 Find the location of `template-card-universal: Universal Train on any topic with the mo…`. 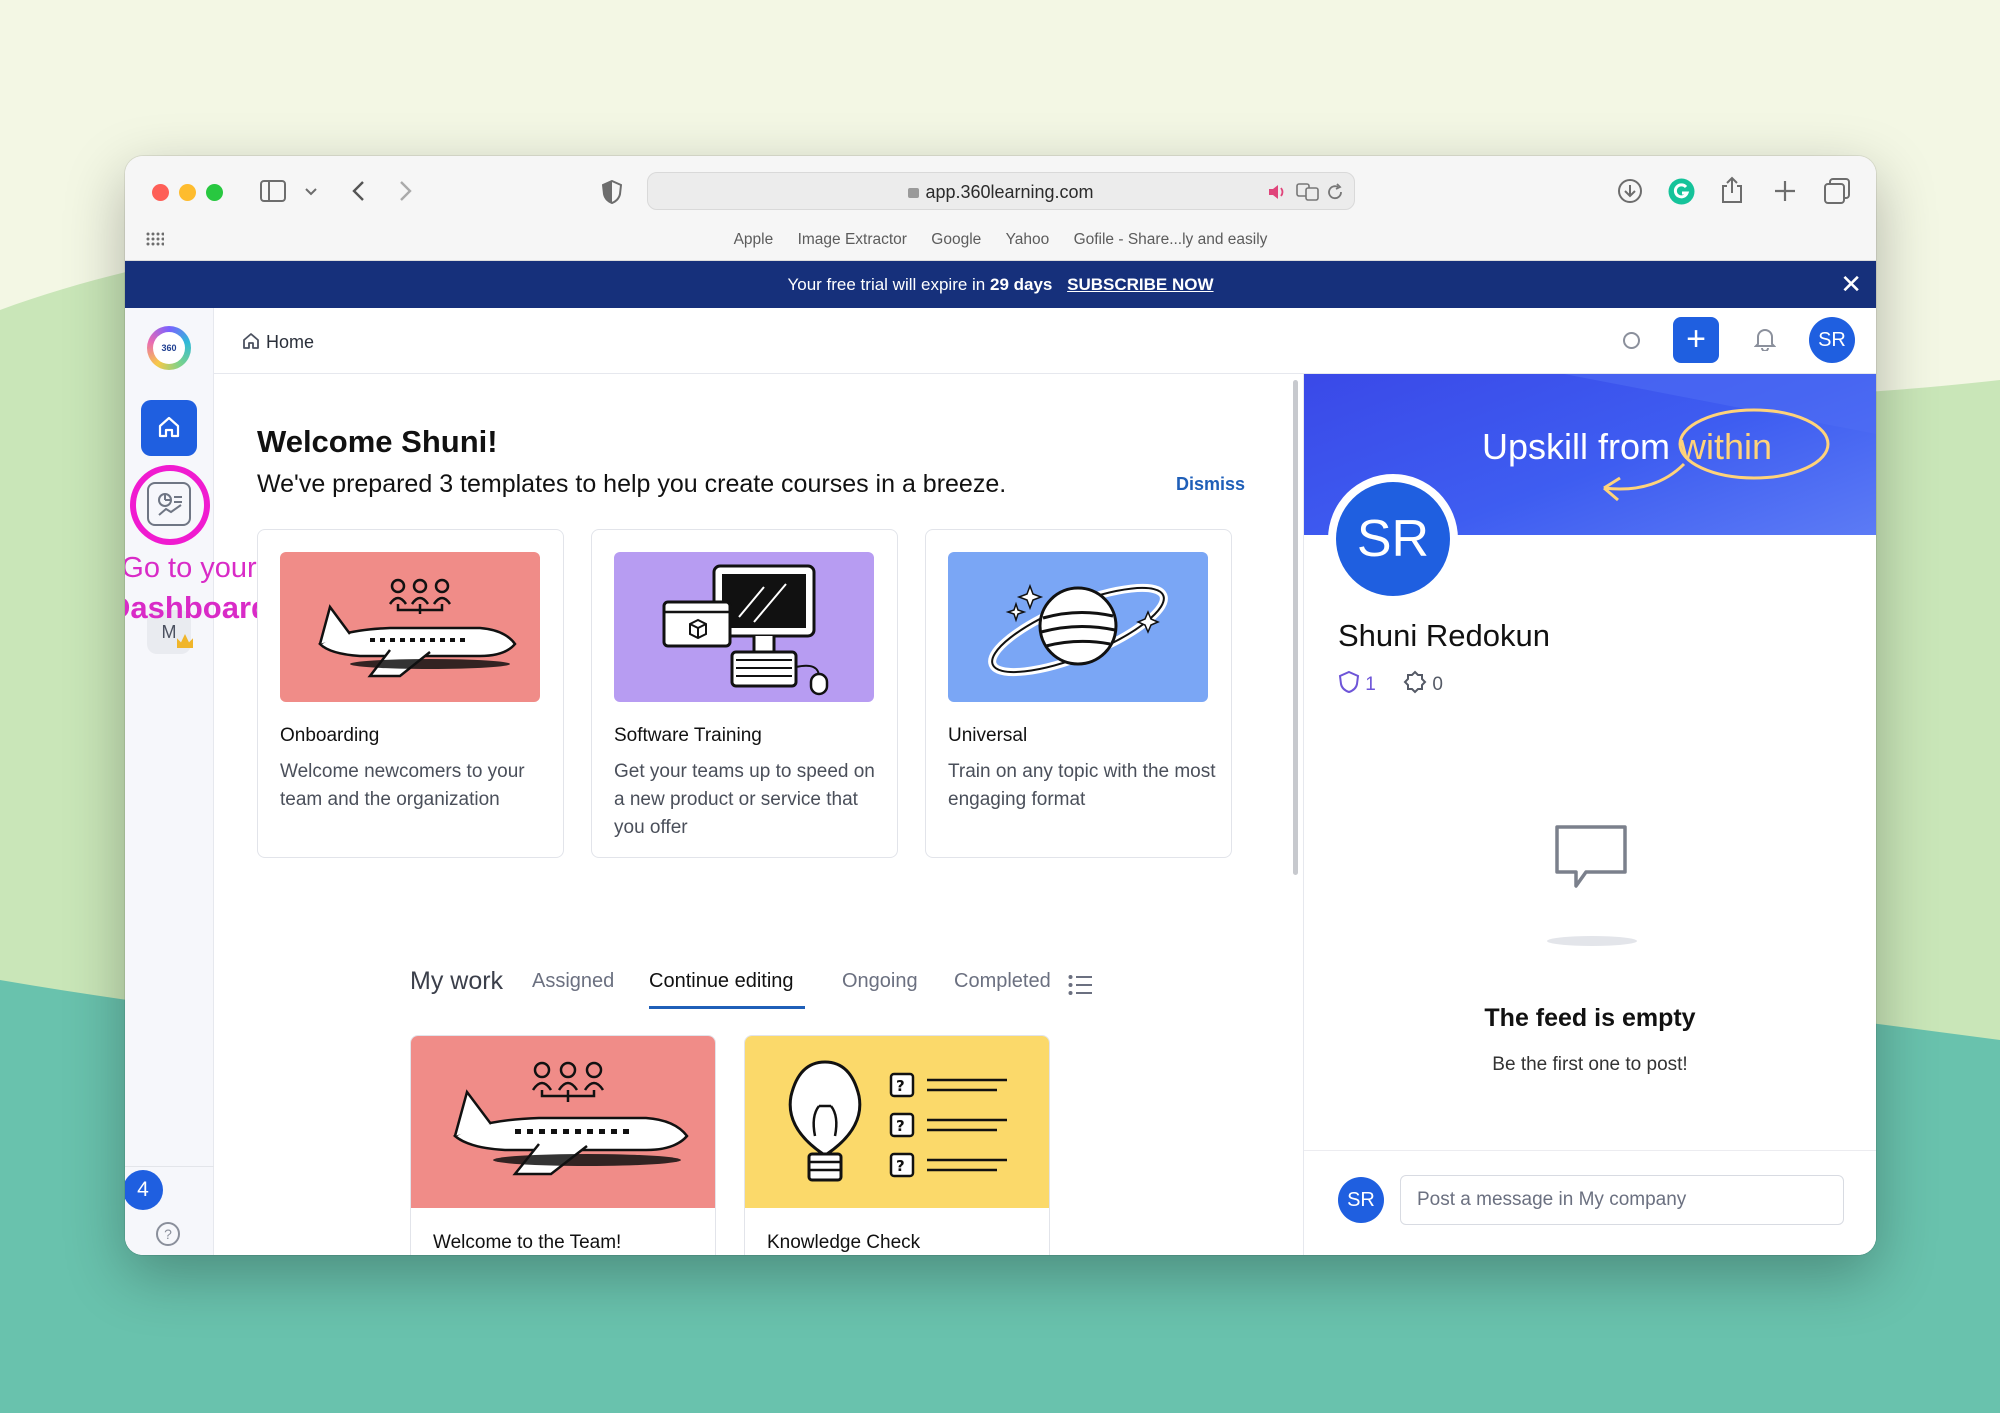

template-card-universal: Universal Train on any topic with the mo… is located at coordinates (1078, 693).